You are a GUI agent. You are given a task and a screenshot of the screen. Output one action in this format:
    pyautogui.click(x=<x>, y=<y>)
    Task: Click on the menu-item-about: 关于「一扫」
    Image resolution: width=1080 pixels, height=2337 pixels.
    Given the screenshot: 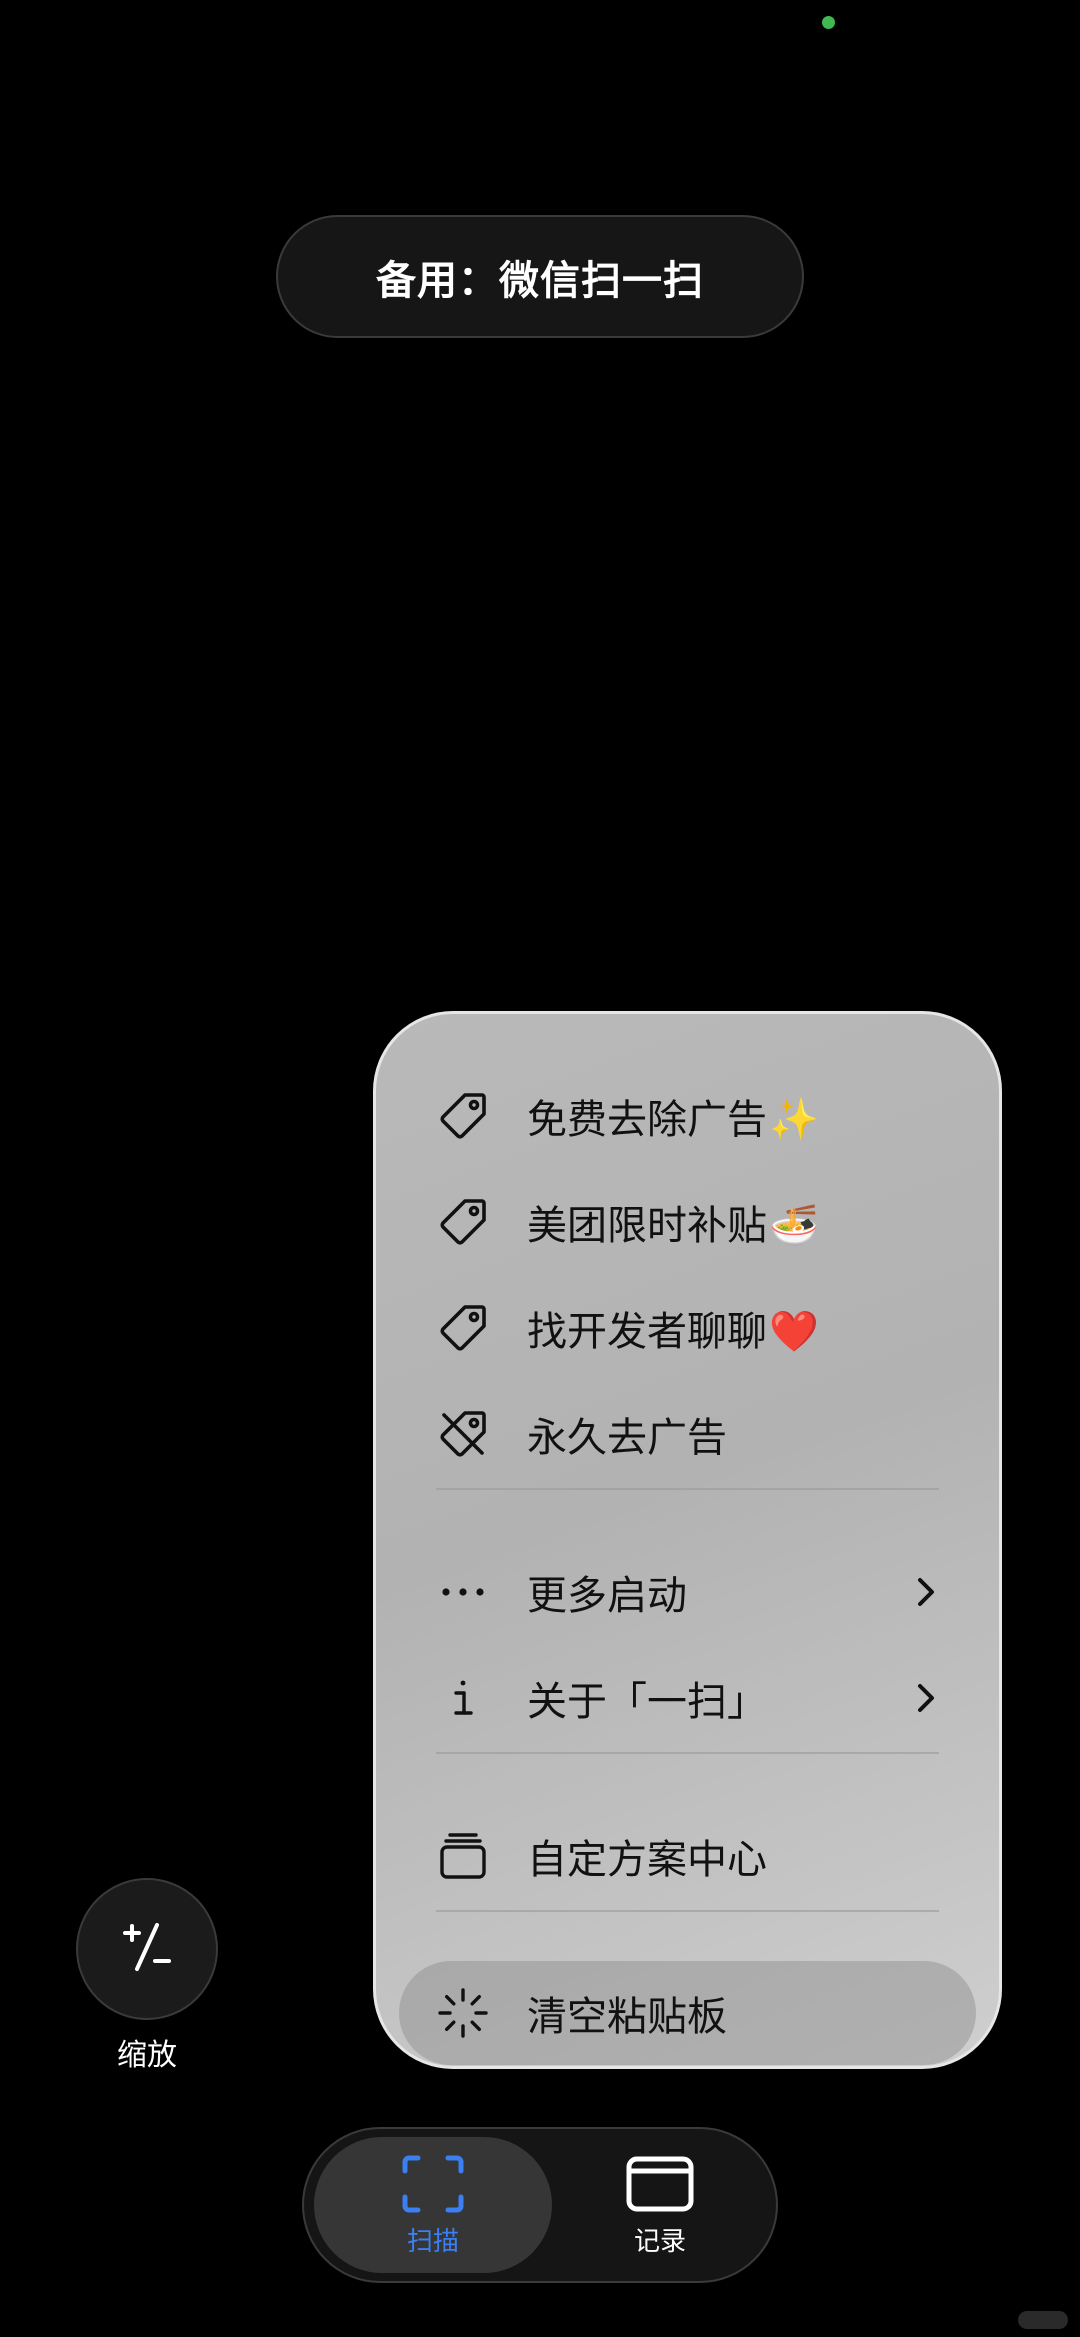 What is the action you would take?
    pyautogui.click(x=687, y=1698)
    